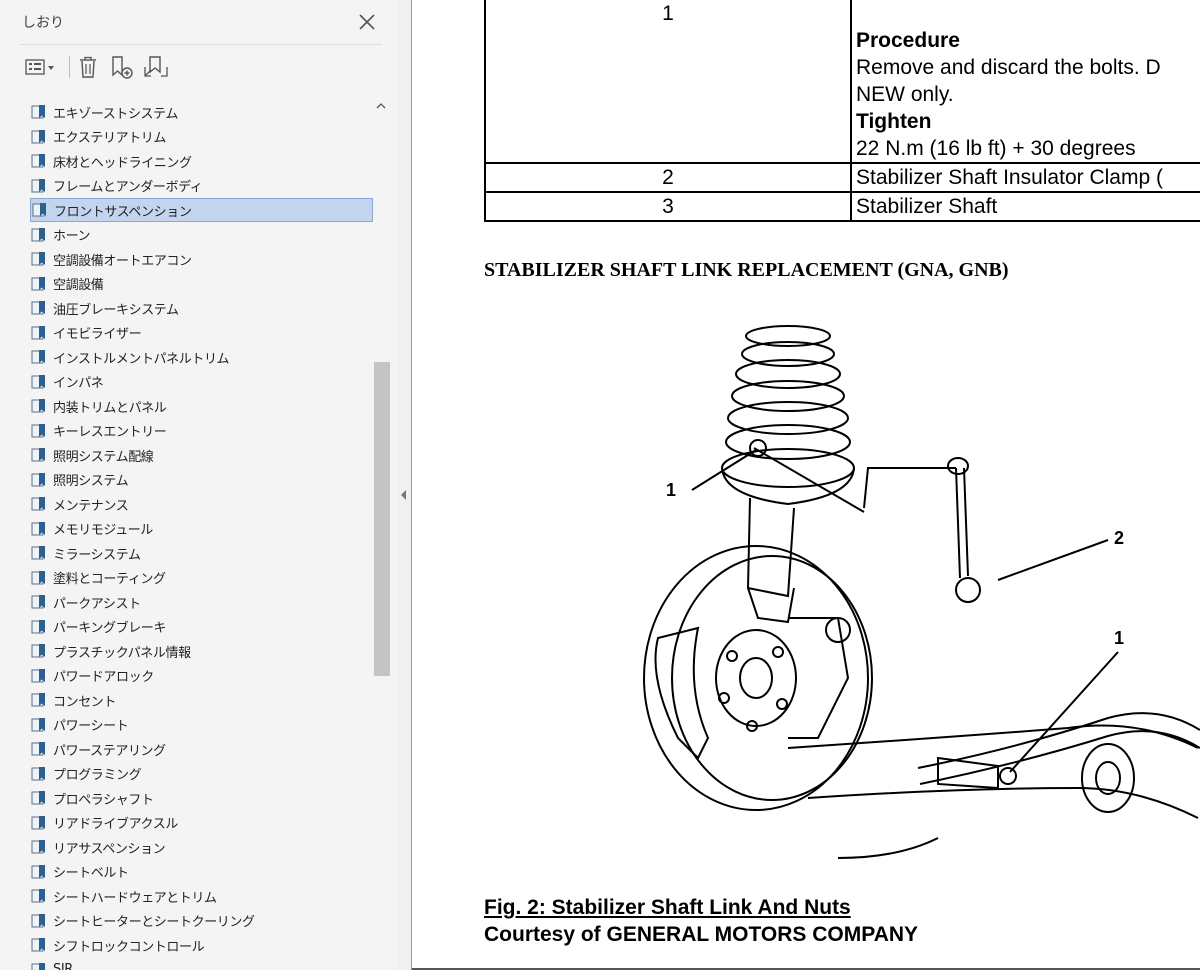  I want to click on list-options-icon, so click(39, 67).